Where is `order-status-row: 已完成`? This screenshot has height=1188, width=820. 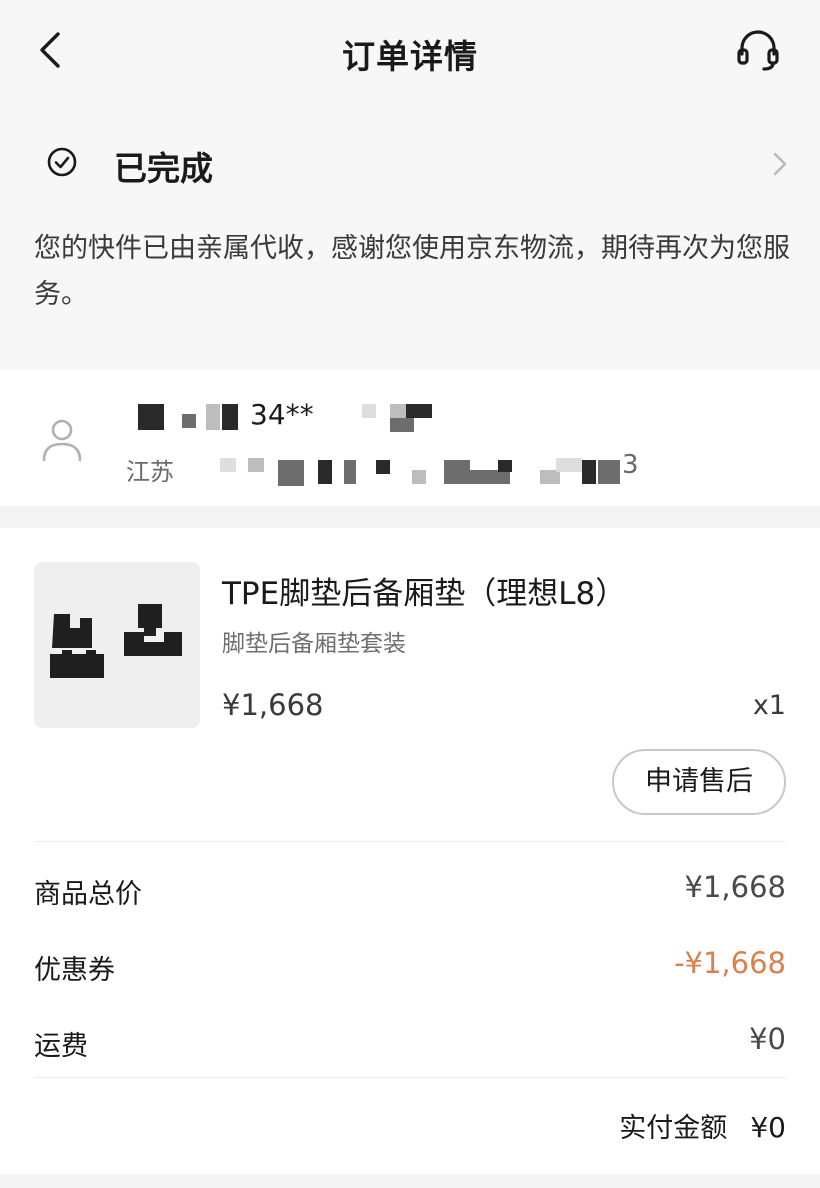 order-status-row: 已完成 is located at coordinates (410, 164).